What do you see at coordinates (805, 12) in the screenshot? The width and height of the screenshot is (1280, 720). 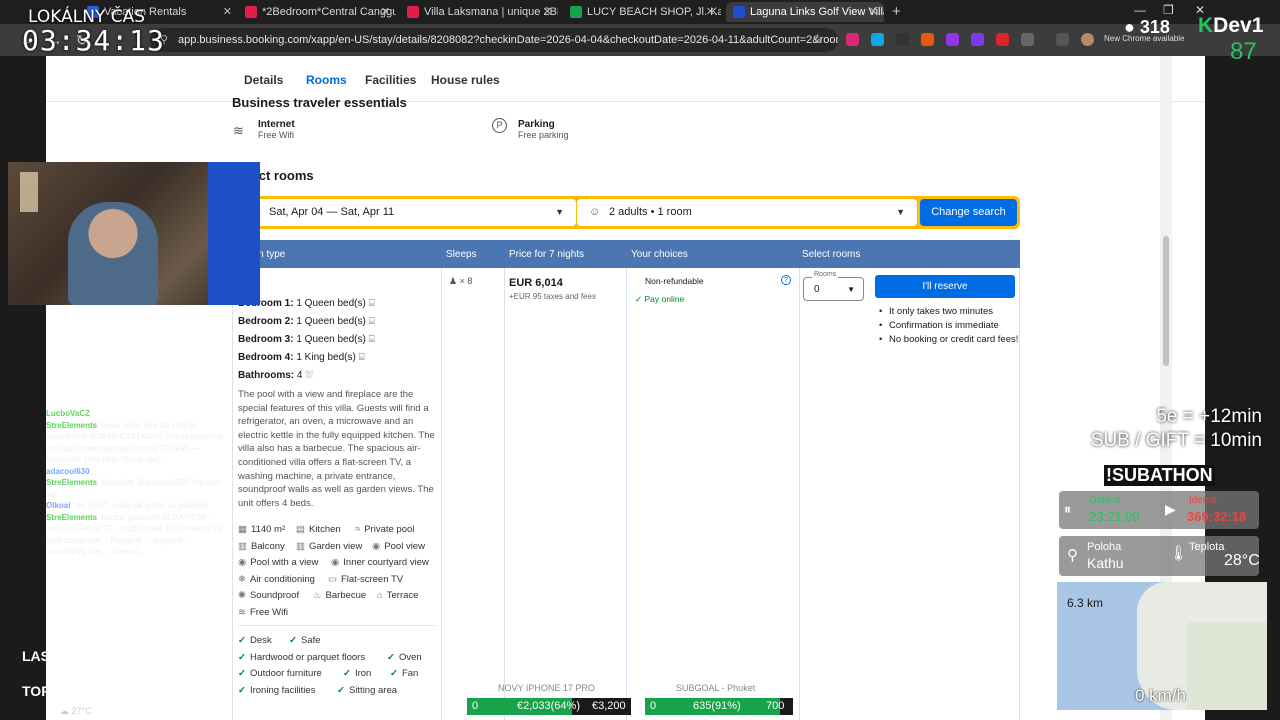 I see `browser-tab-active: Laguna Links Golf View Villa ✕` at bounding box center [805, 12].